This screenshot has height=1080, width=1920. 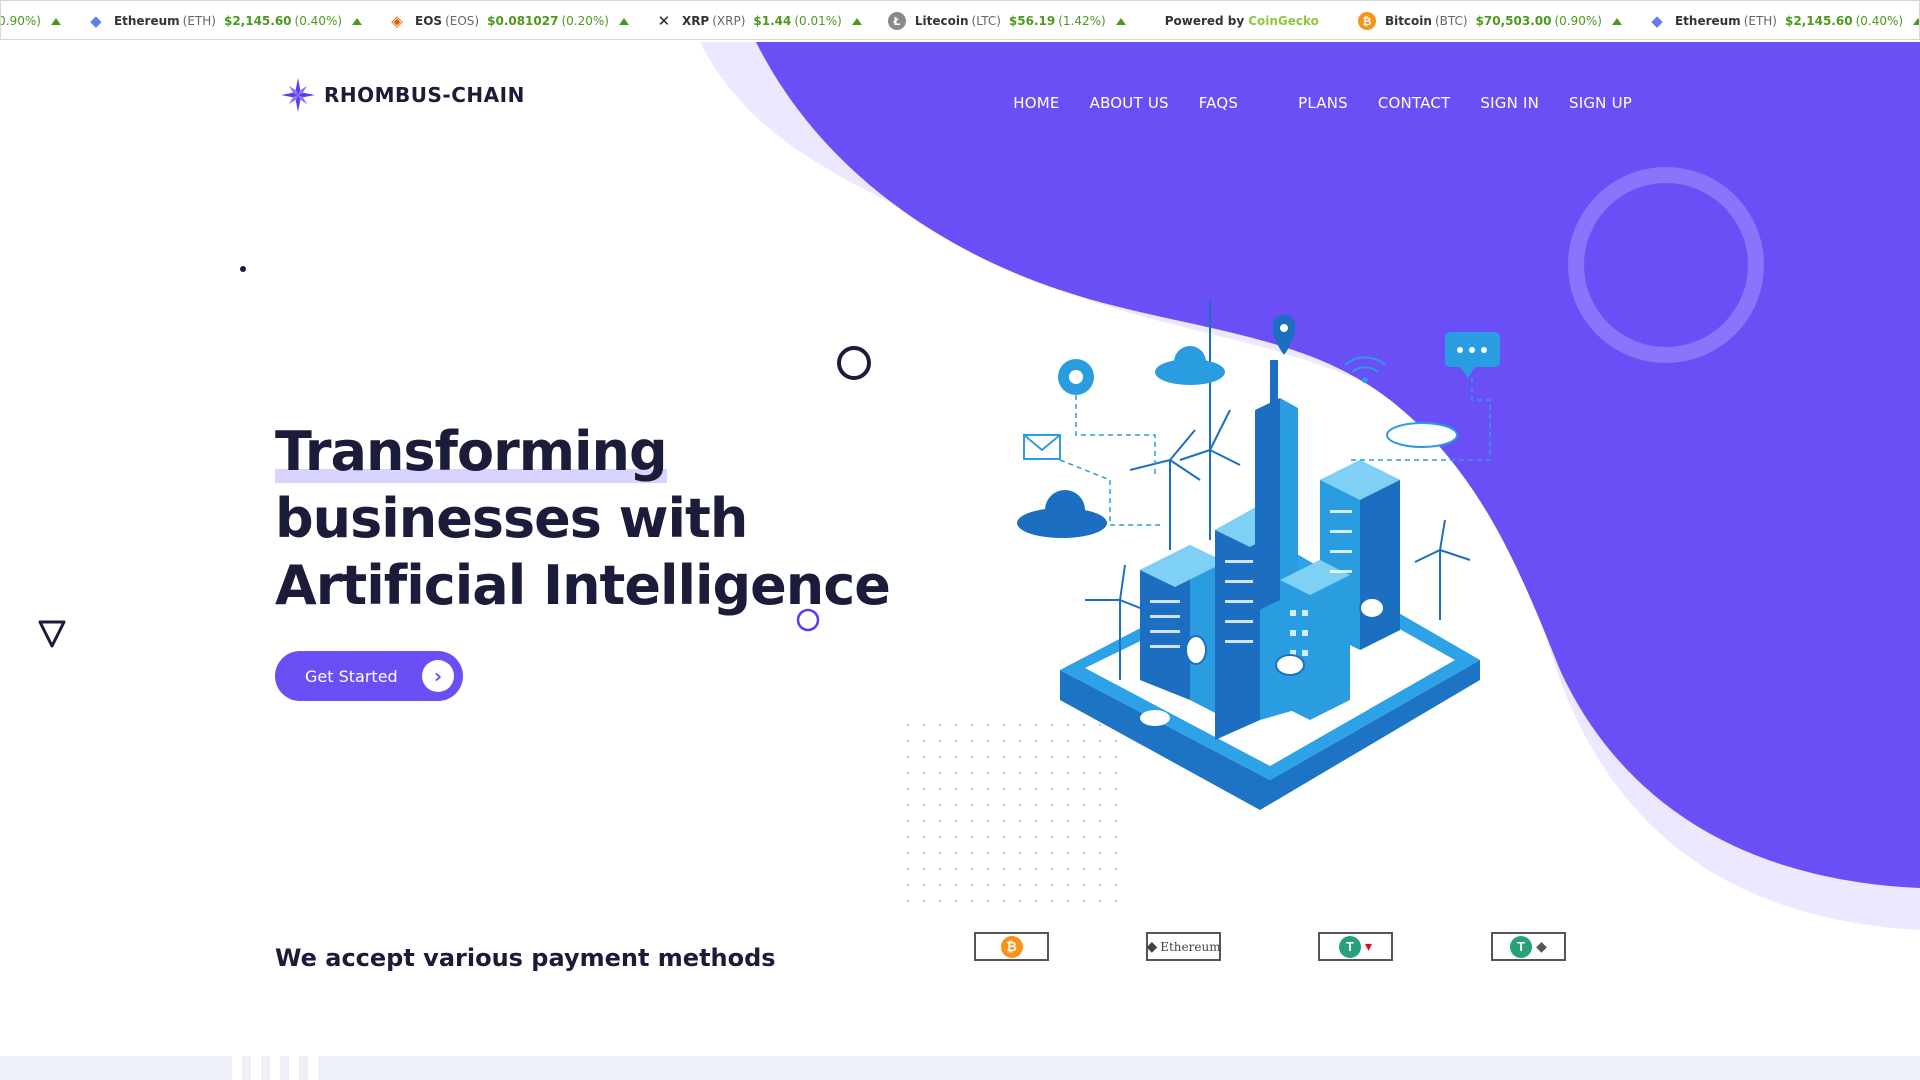 I want to click on payment-bitcoin-badge: ₿, so click(x=1011, y=946).